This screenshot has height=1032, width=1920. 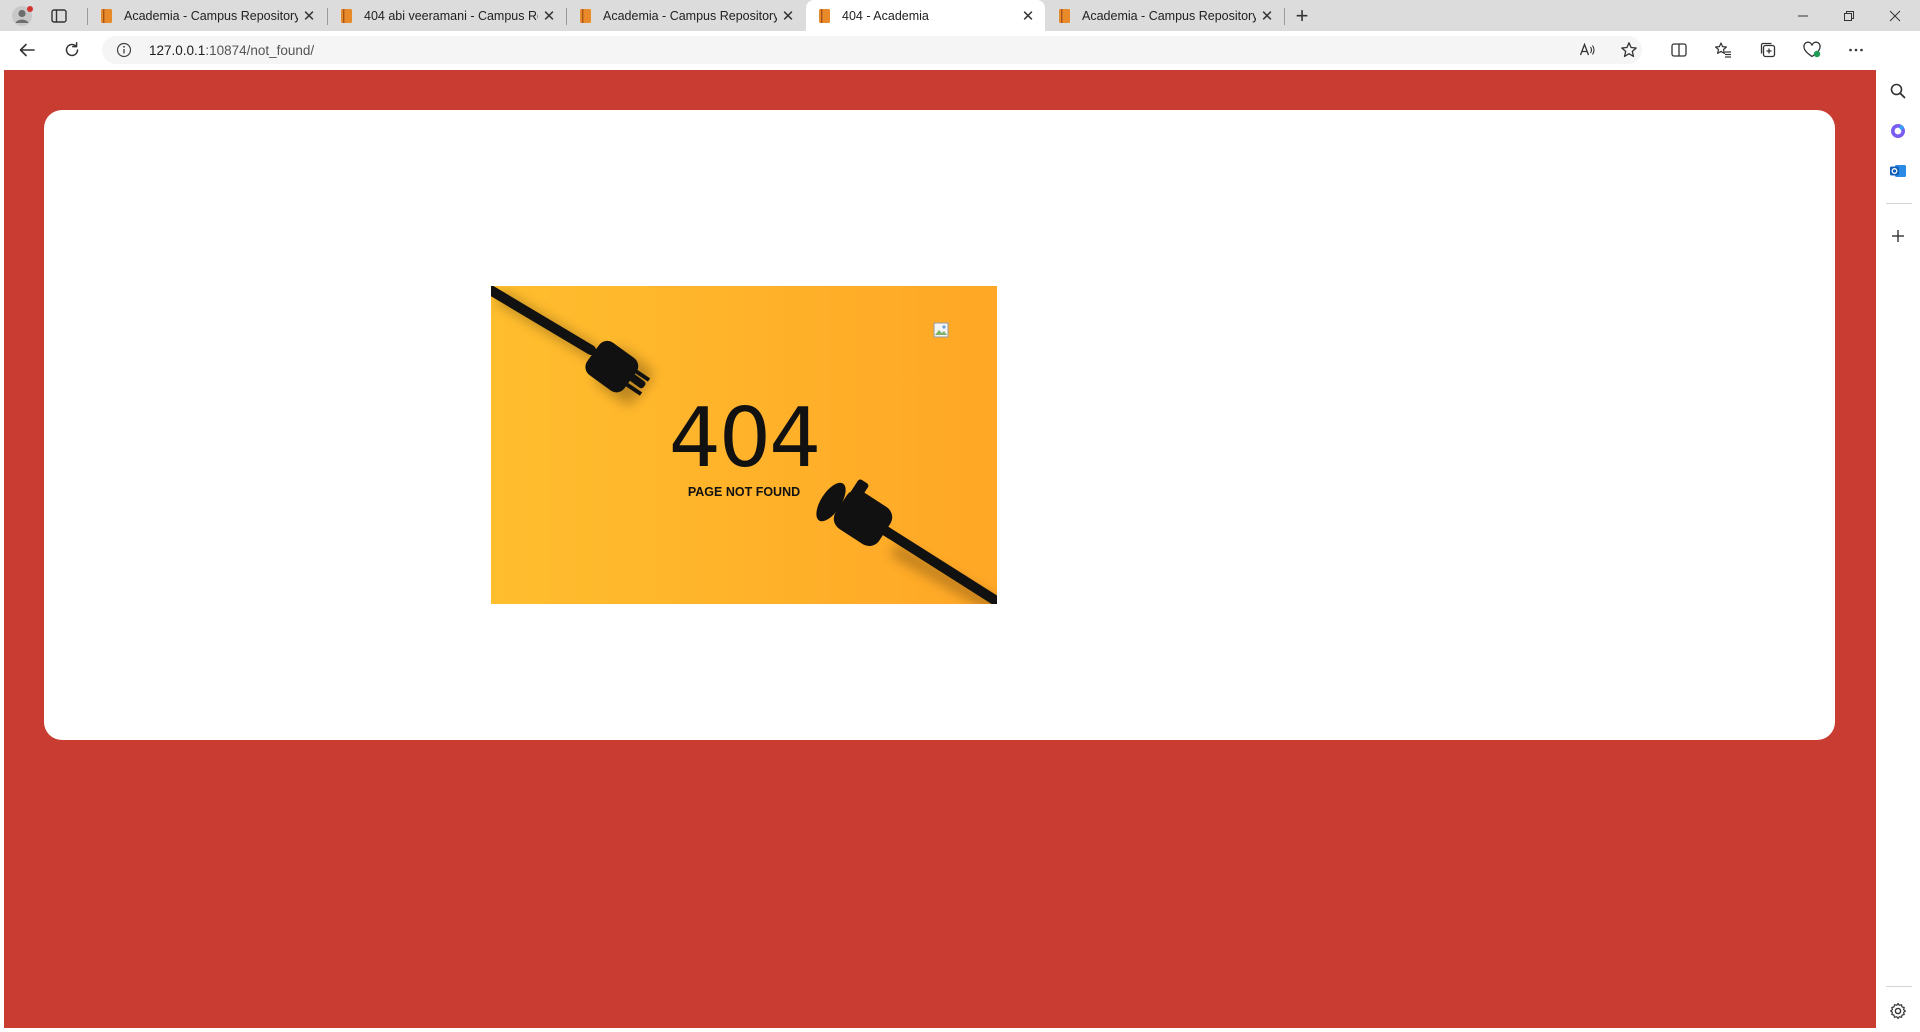 I want to click on minimize-icon, so click(x=1803, y=15).